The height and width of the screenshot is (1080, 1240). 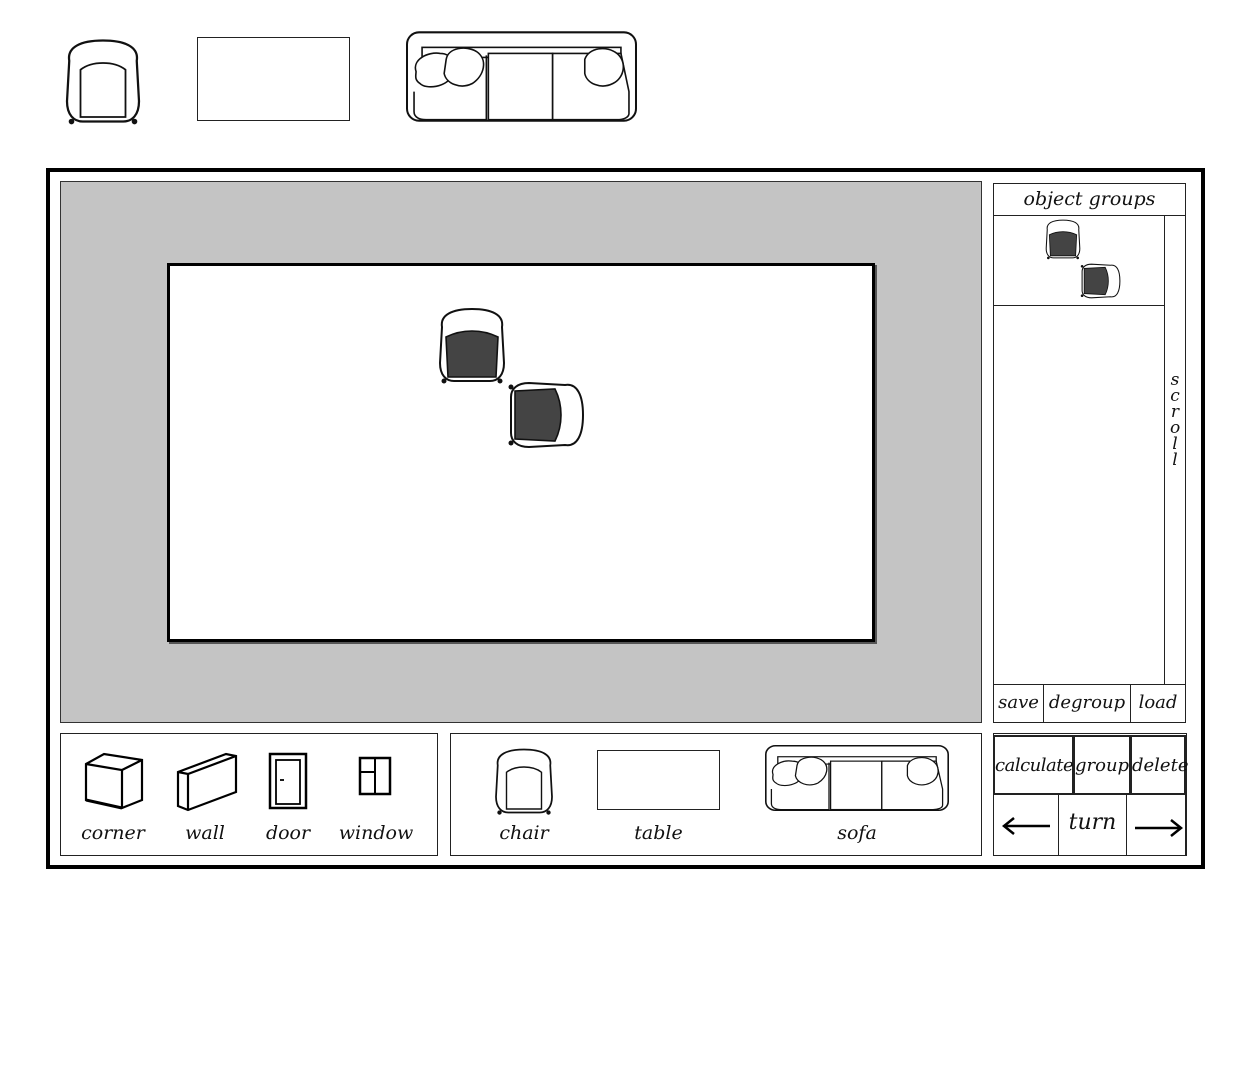 What do you see at coordinates (375, 776) in the screenshot?
I see `window-icon` at bounding box center [375, 776].